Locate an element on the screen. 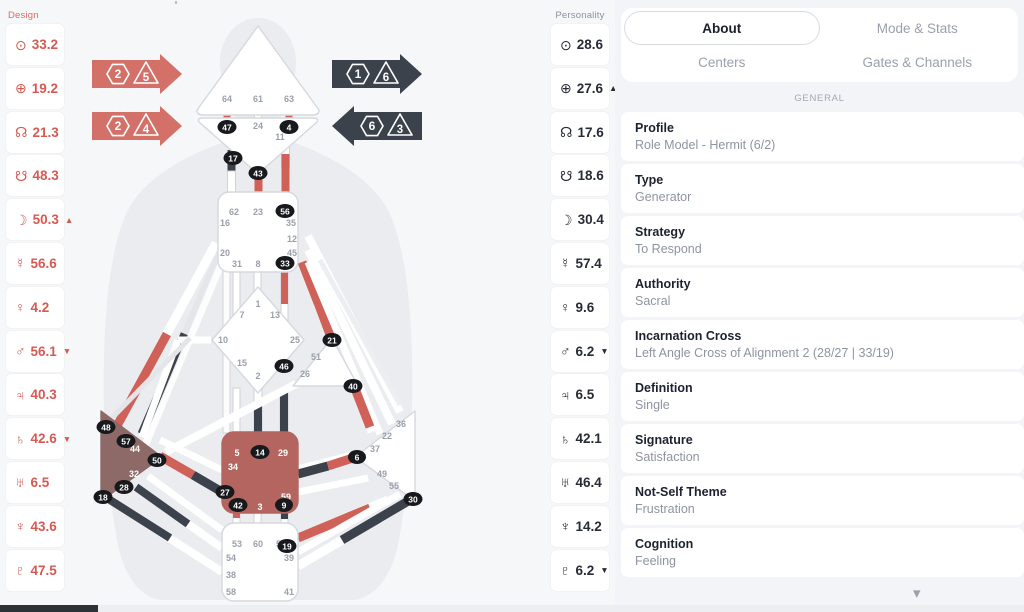 This screenshot has height=612, width=1024. svg-text: 47 is located at coordinates (227, 127).